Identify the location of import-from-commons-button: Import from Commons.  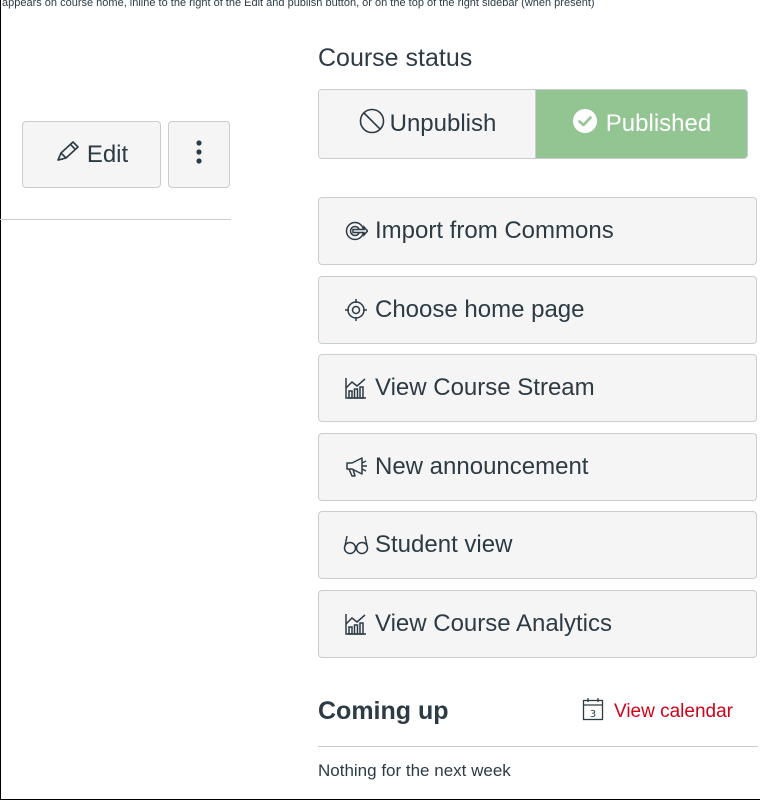
(537, 231).